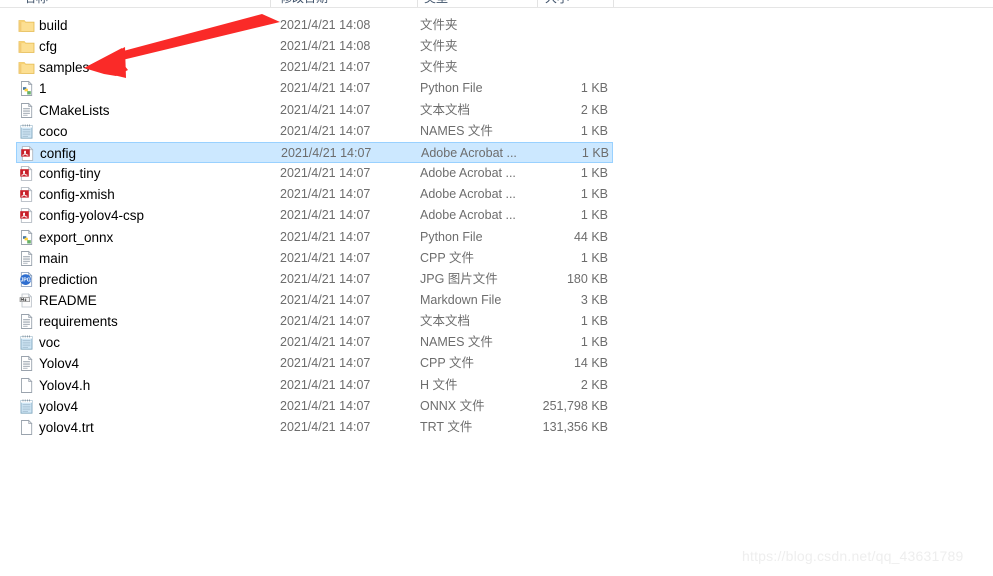 This screenshot has width=993, height=576. I want to click on file-name-cell: config-tiny, so click(70, 174).